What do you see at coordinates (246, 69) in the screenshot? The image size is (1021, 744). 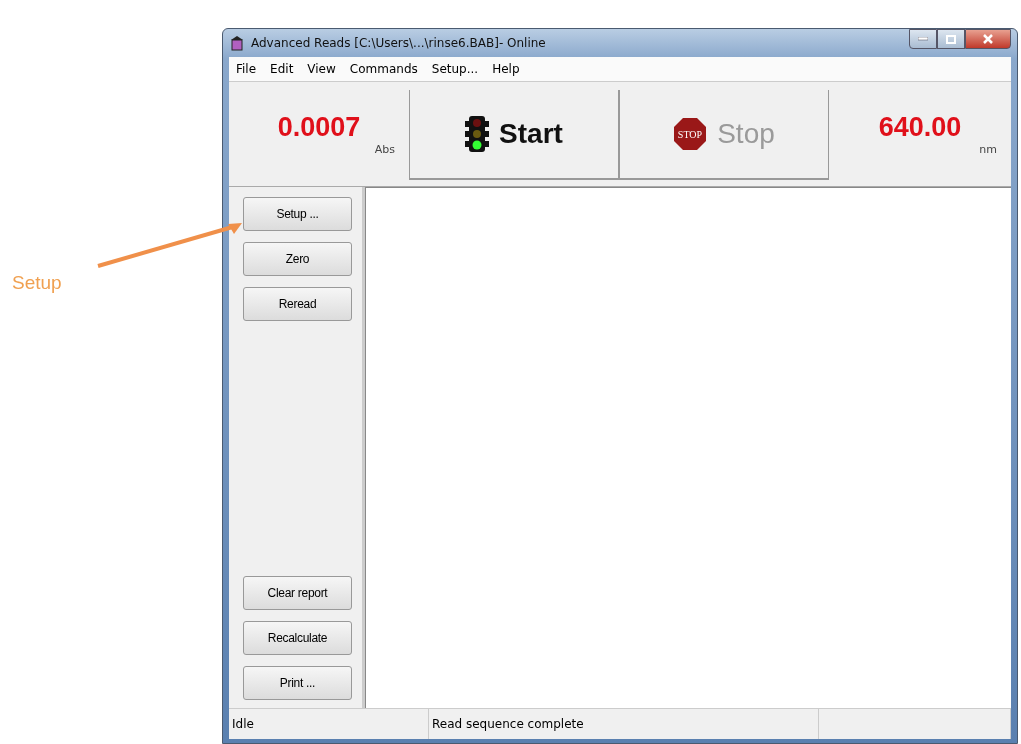 I see `menu-item: File` at bounding box center [246, 69].